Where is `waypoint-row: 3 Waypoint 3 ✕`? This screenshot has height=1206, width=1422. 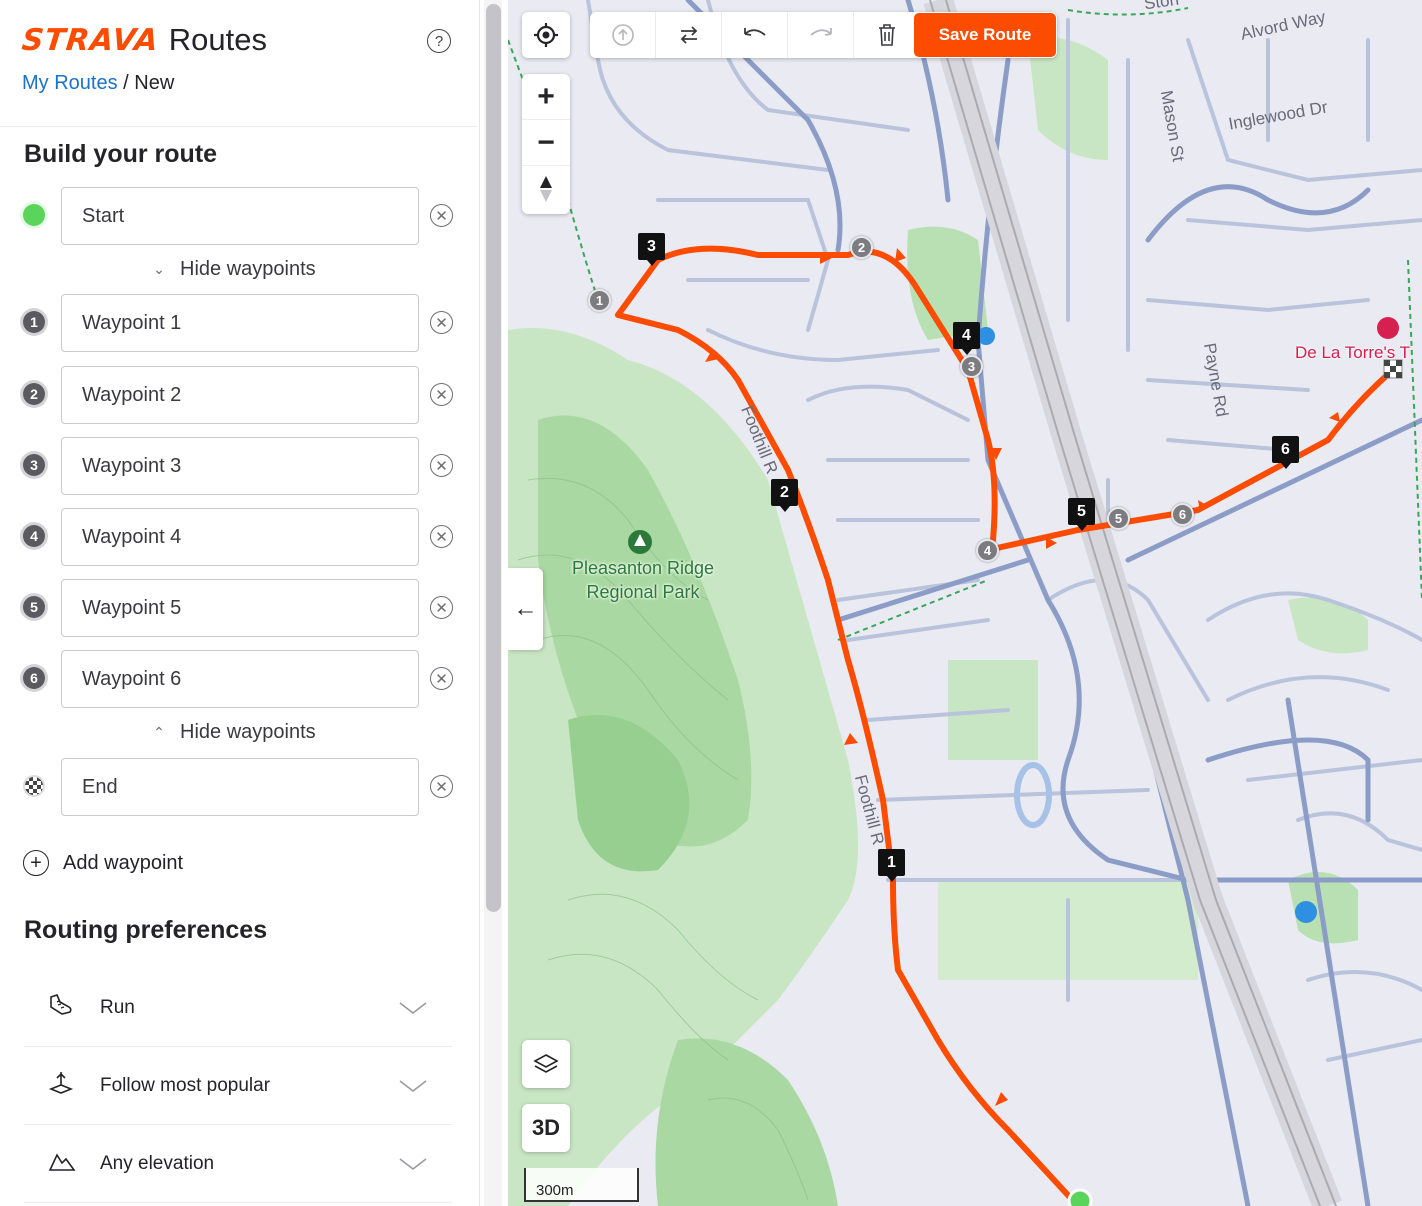
waypoint-row: 3 Waypoint 3 ✕ is located at coordinates (239, 466).